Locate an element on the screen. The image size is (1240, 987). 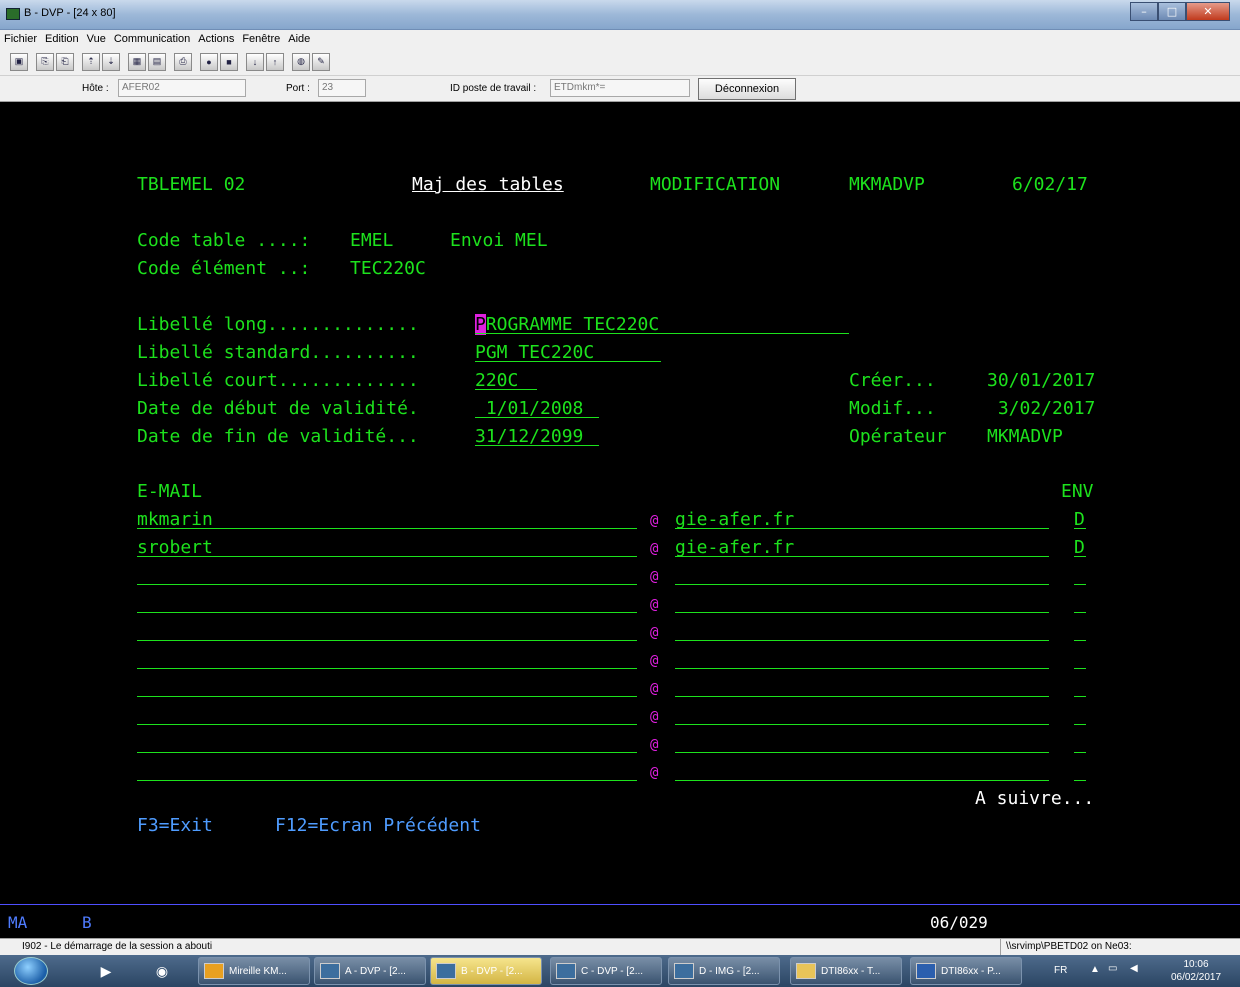
menu-fichier: Fichier is located at coordinates (20, 39).